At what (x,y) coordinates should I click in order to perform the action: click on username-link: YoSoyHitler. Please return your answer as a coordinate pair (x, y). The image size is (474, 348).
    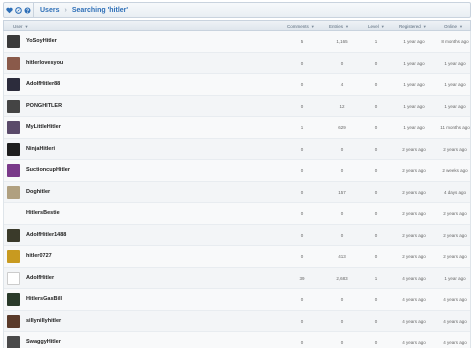
    Looking at the image, I should click on (41, 41).